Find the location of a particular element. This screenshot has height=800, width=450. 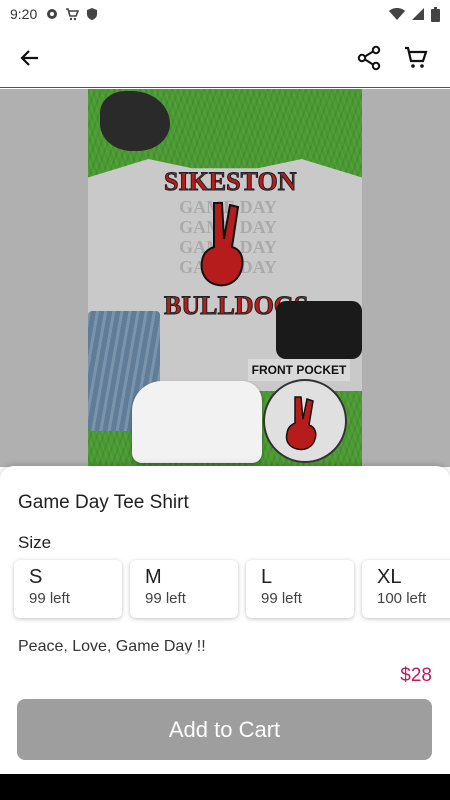

pocket-label: FRONT POCKET is located at coordinates (299, 370).